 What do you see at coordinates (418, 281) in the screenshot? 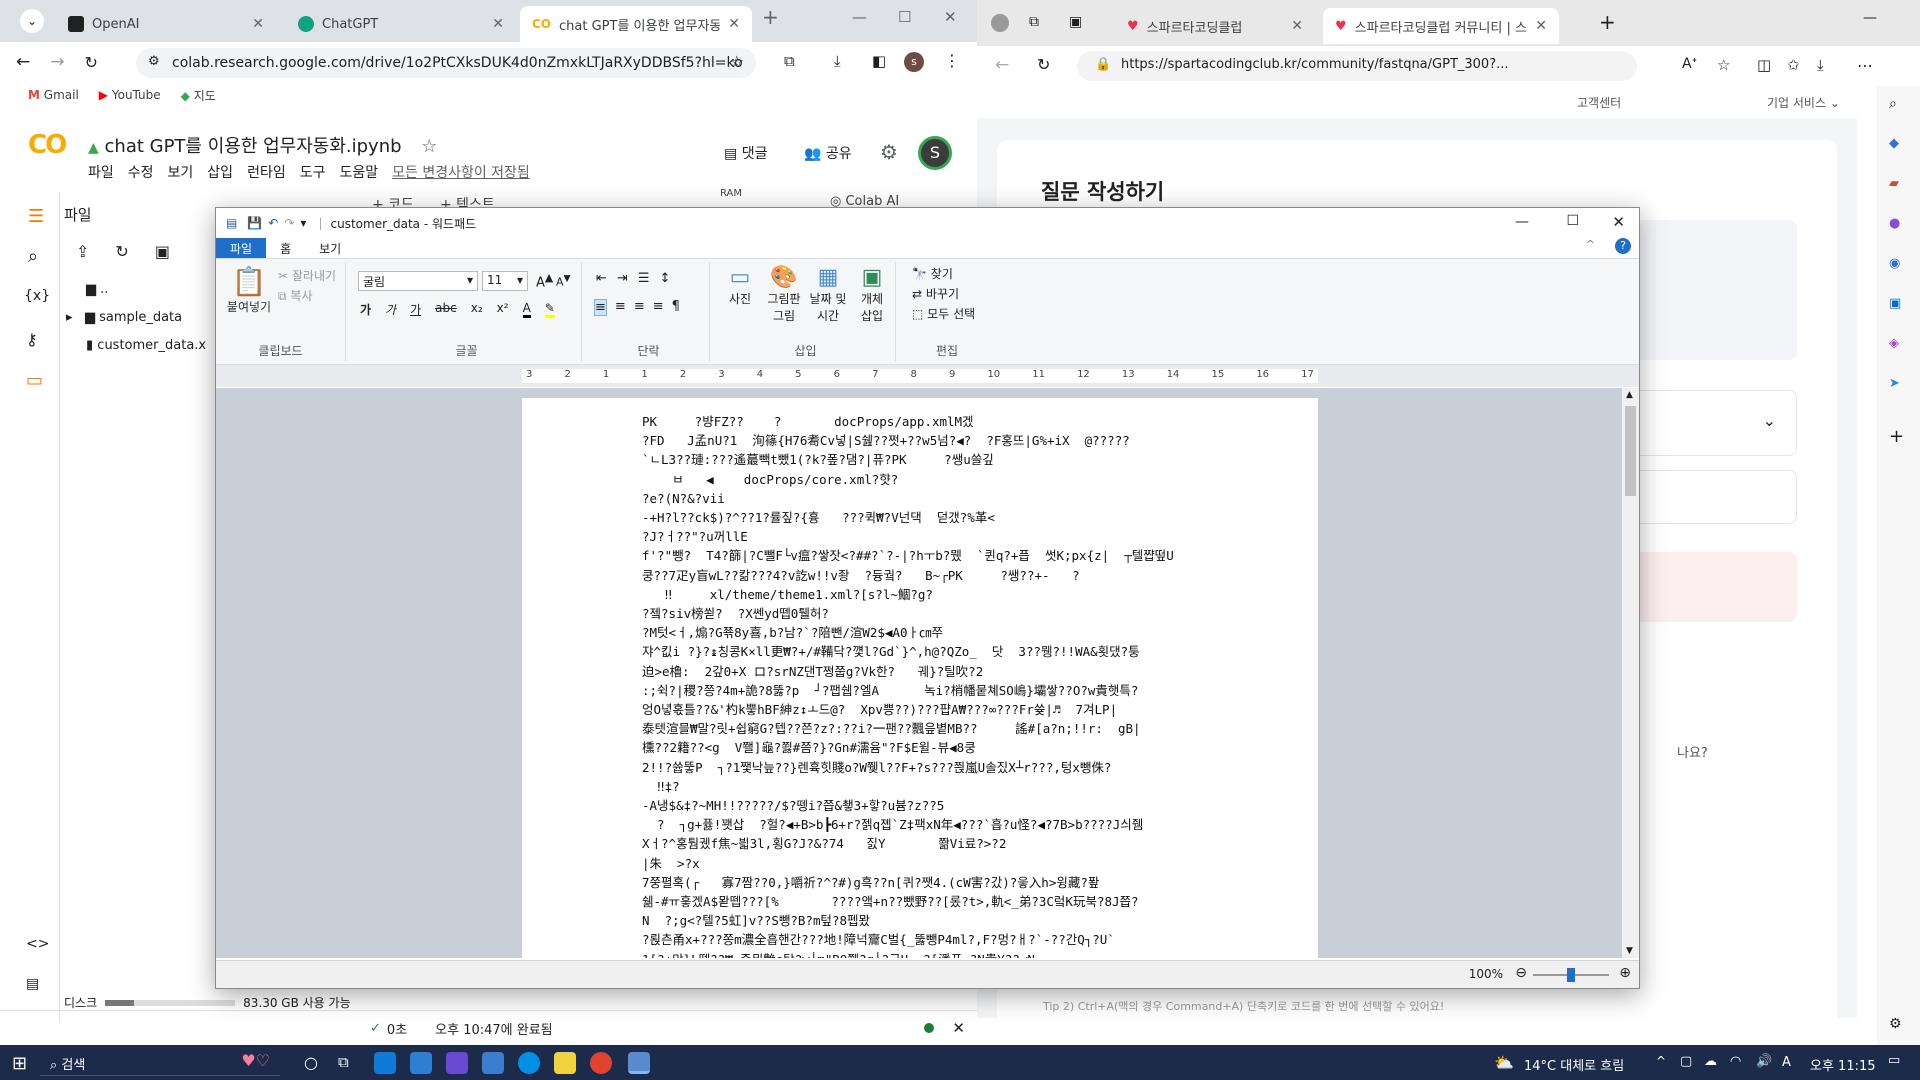
I see `font-name-select: 굴림 ▾` at bounding box center [418, 281].